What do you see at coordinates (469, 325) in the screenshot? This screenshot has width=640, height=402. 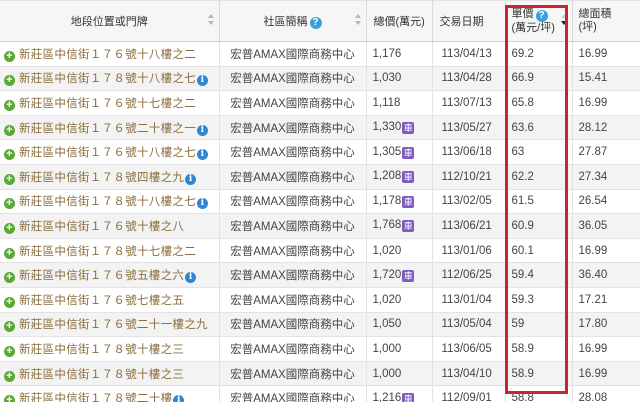 I see `cell-date: 113/05/04` at bounding box center [469, 325].